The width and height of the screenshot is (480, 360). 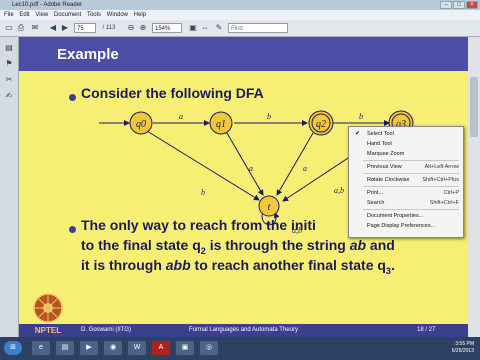 I want to click on footer-author: D. Goswami (IITG), so click(x=106, y=330).